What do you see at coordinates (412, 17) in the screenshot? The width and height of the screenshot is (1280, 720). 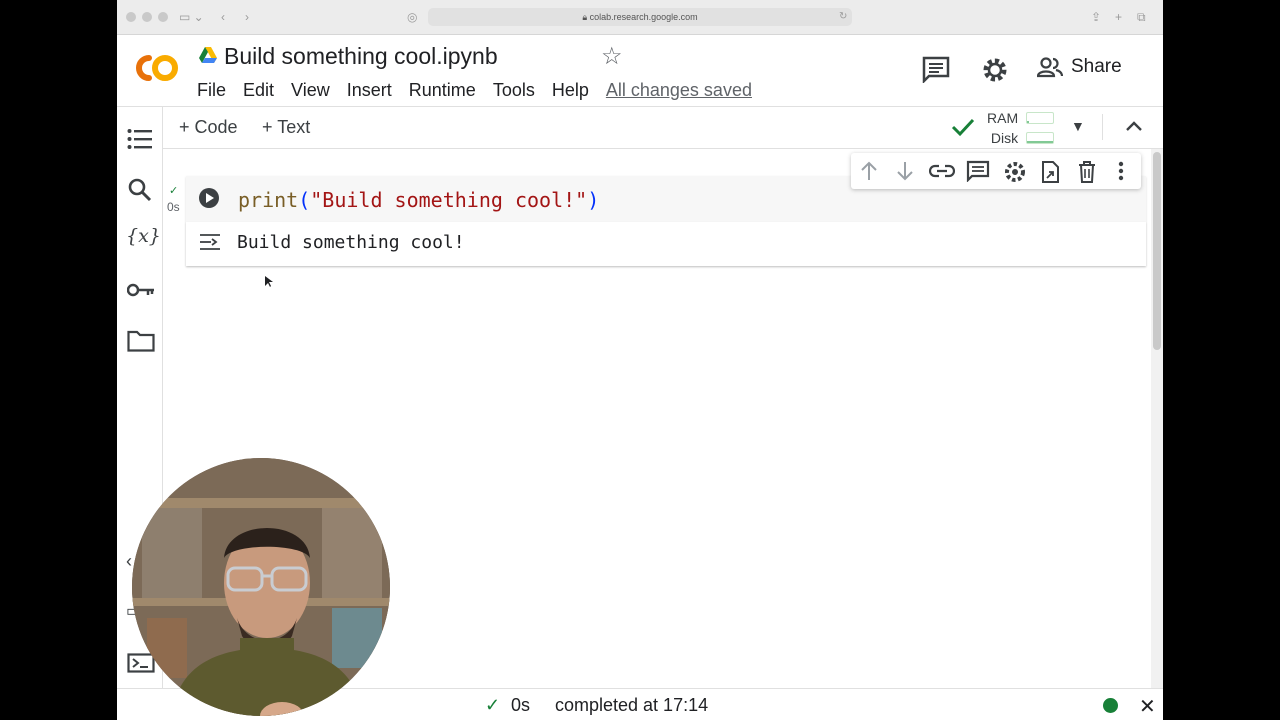 I see `extension-icon: ◎` at bounding box center [412, 17].